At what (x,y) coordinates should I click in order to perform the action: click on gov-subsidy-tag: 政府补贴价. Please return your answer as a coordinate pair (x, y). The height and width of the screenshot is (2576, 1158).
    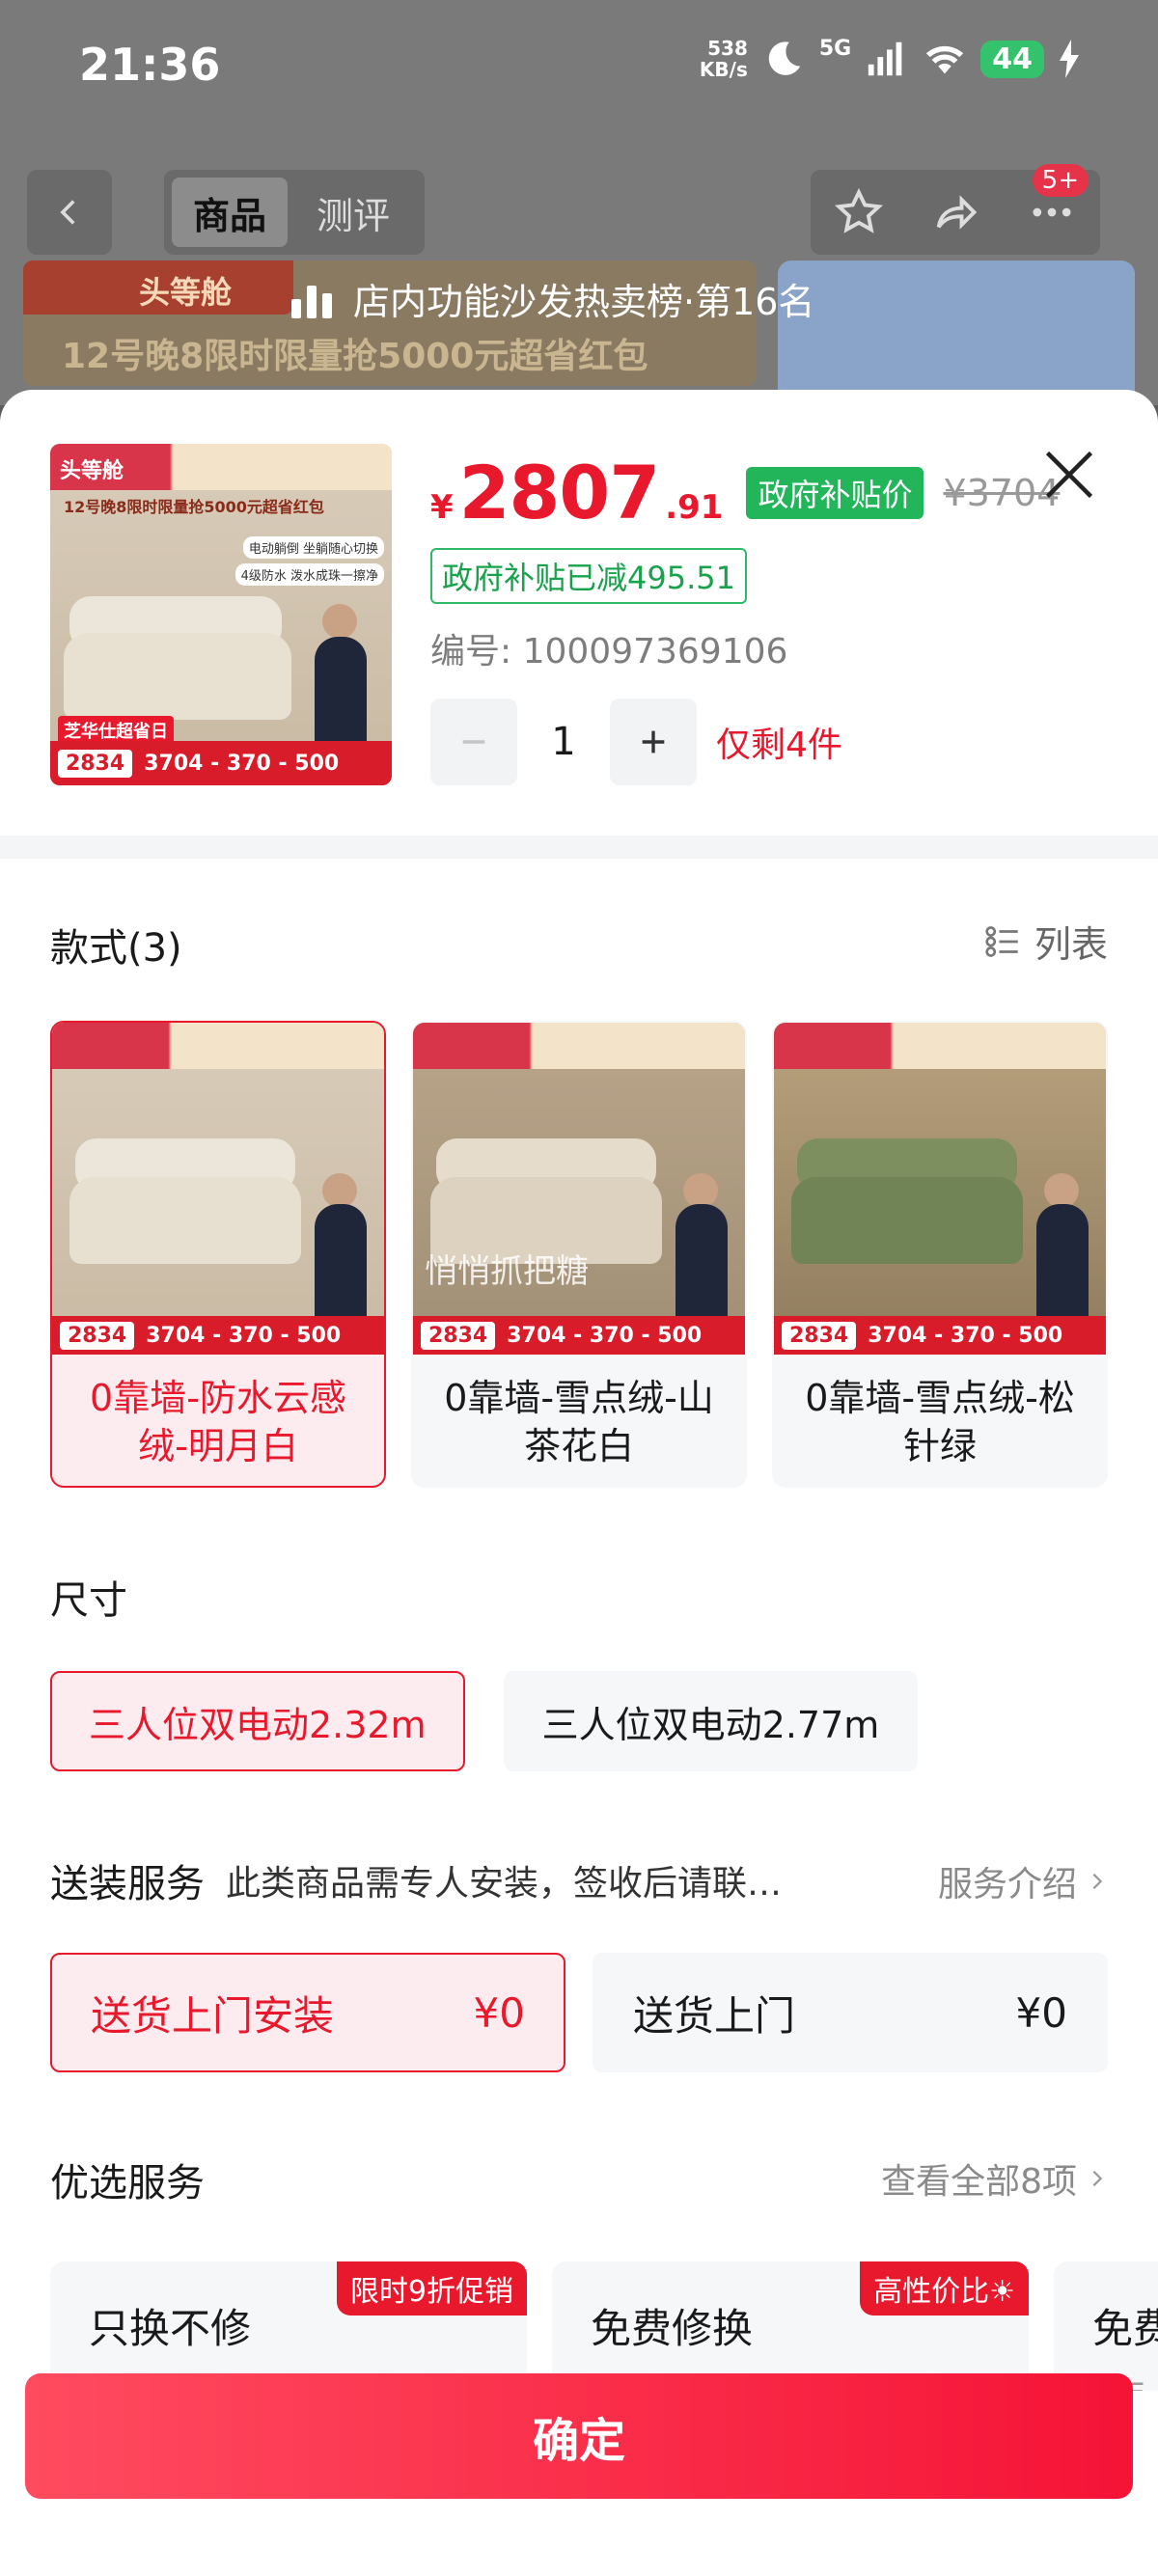
    Looking at the image, I should click on (835, 493).